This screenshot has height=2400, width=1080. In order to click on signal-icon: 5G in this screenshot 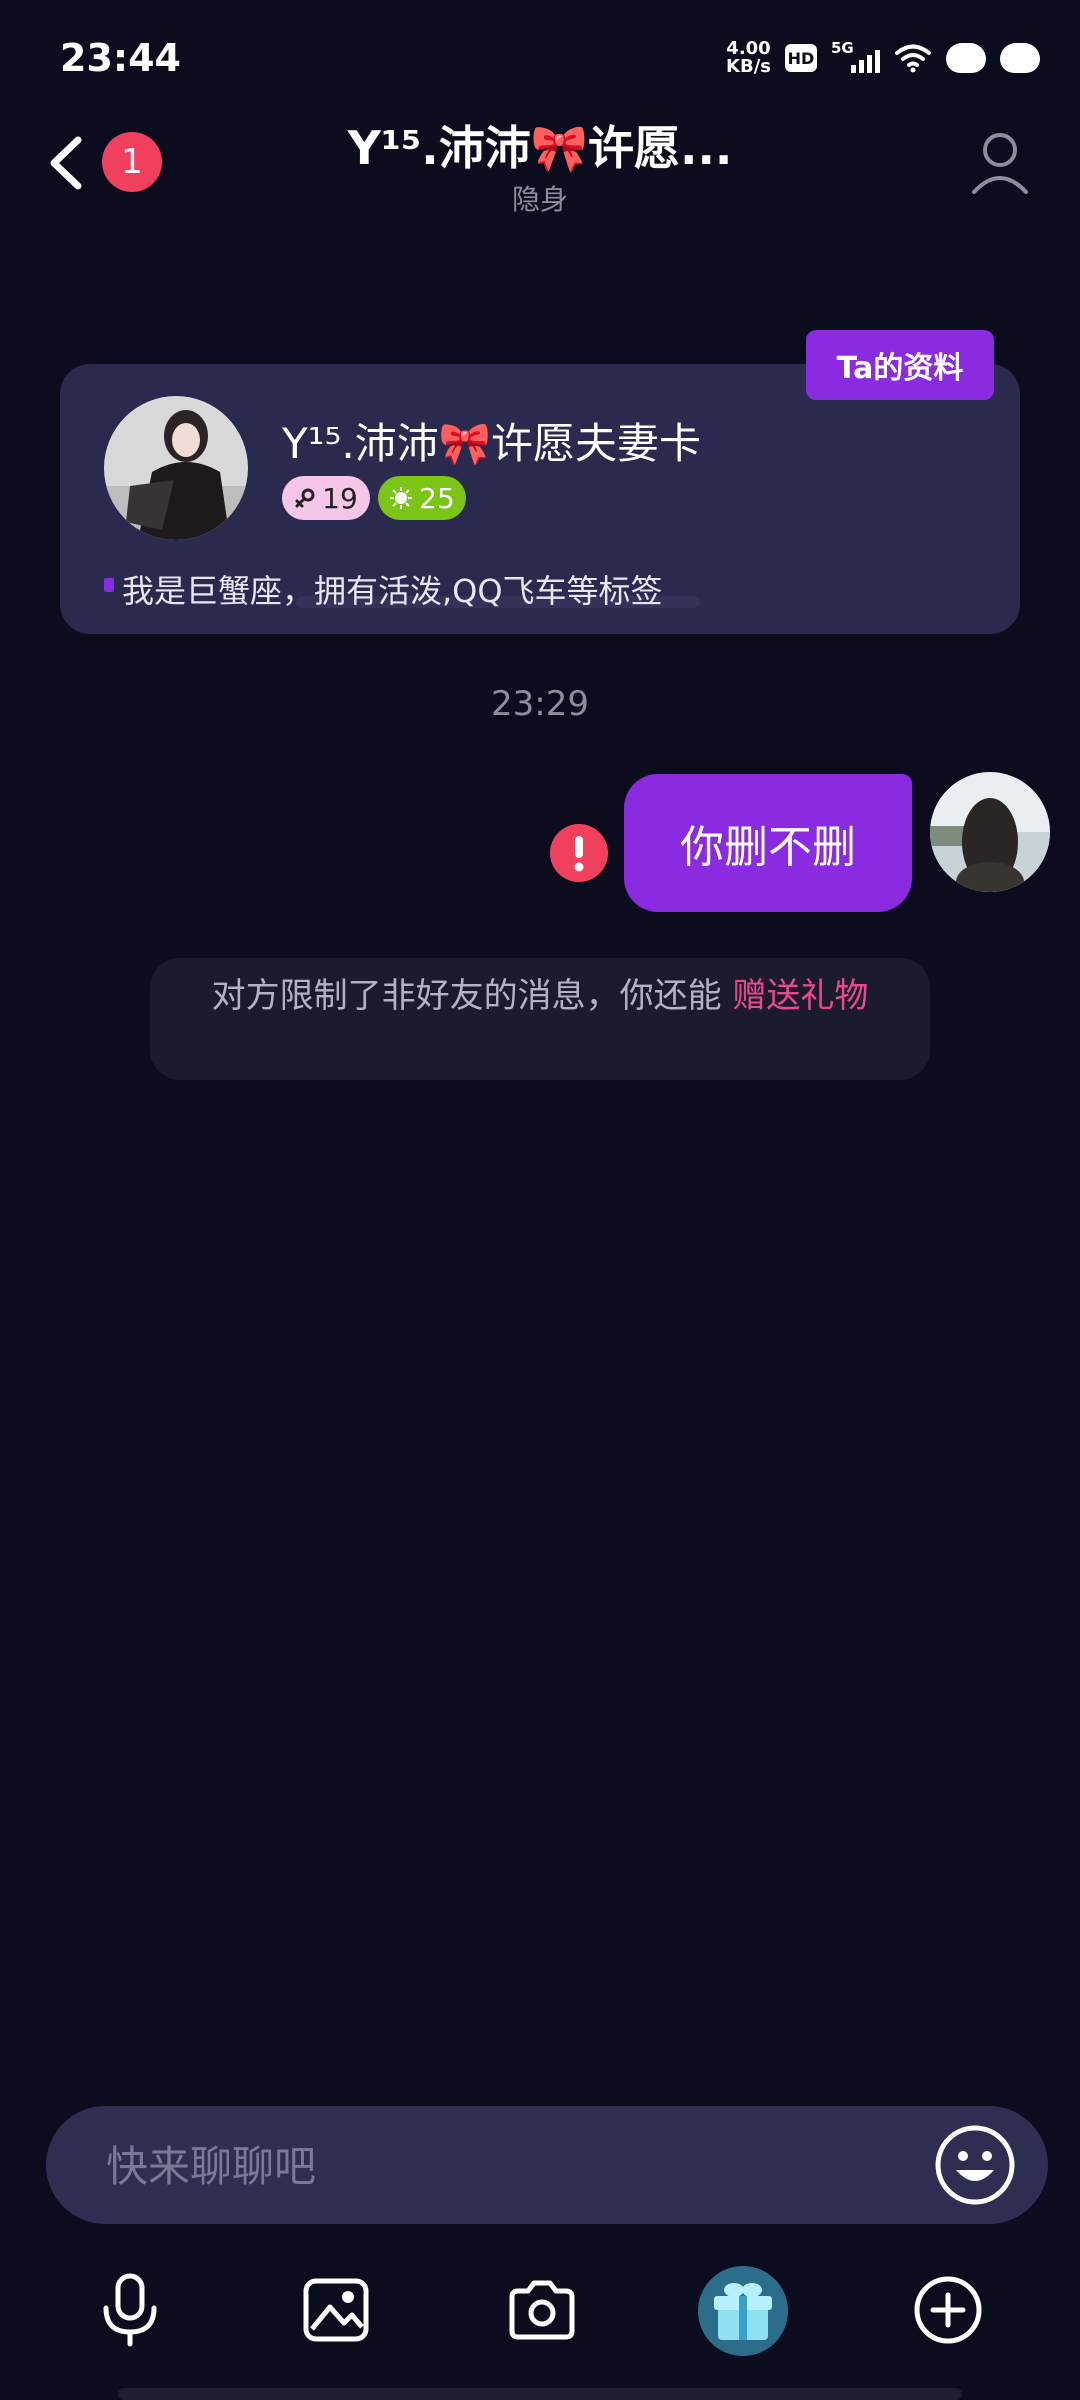, I will do `click(855, 56)`.